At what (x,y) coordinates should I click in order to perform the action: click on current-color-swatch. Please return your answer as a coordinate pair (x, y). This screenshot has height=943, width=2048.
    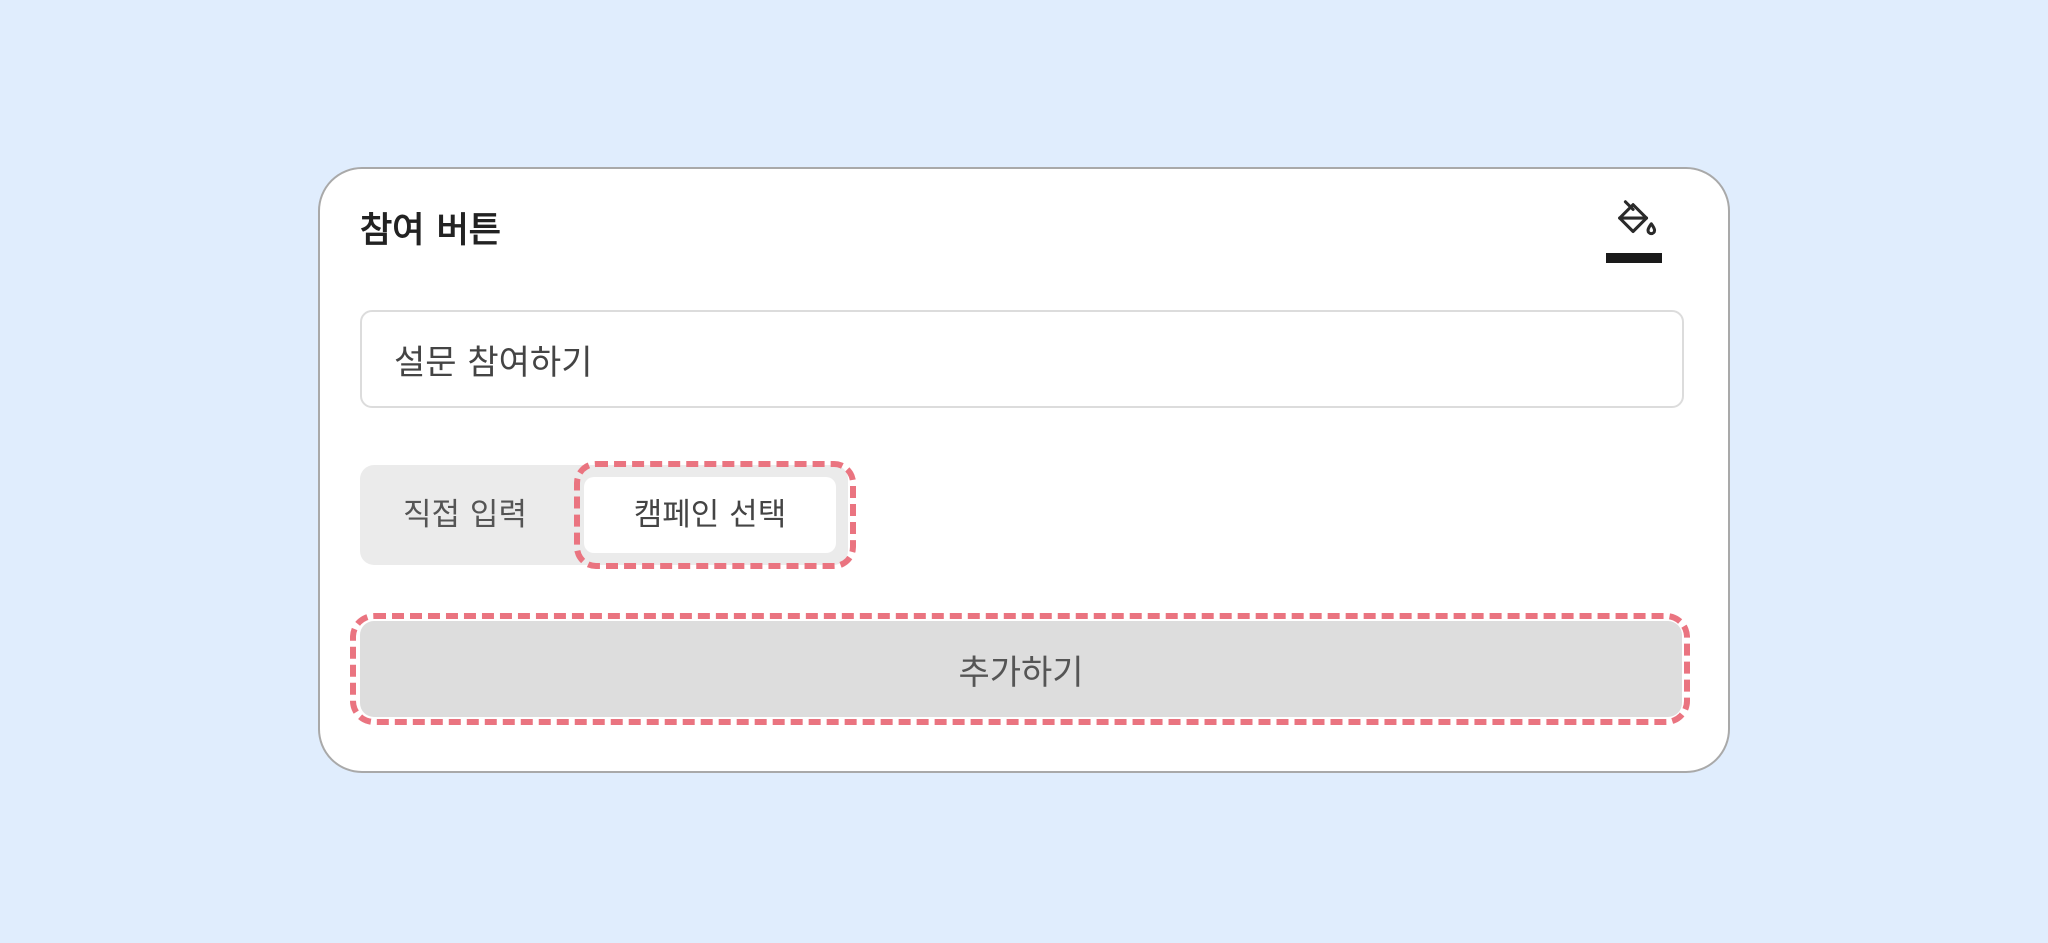
    Looking at the image, I should click on (1634, 258).